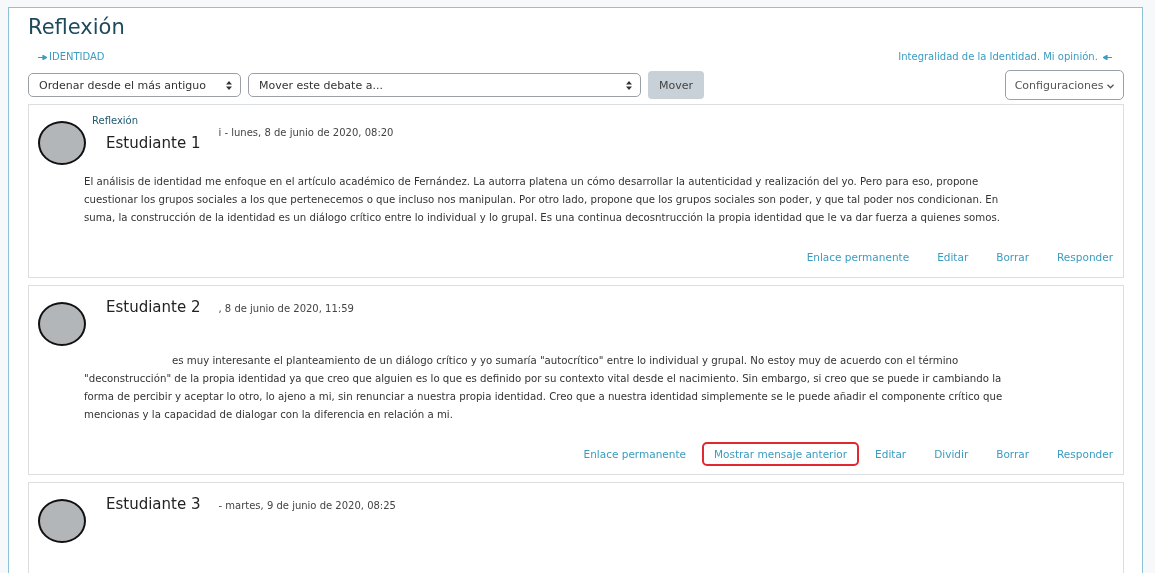  I want to click on author-name: Estudiante 1, so click(153, 143).